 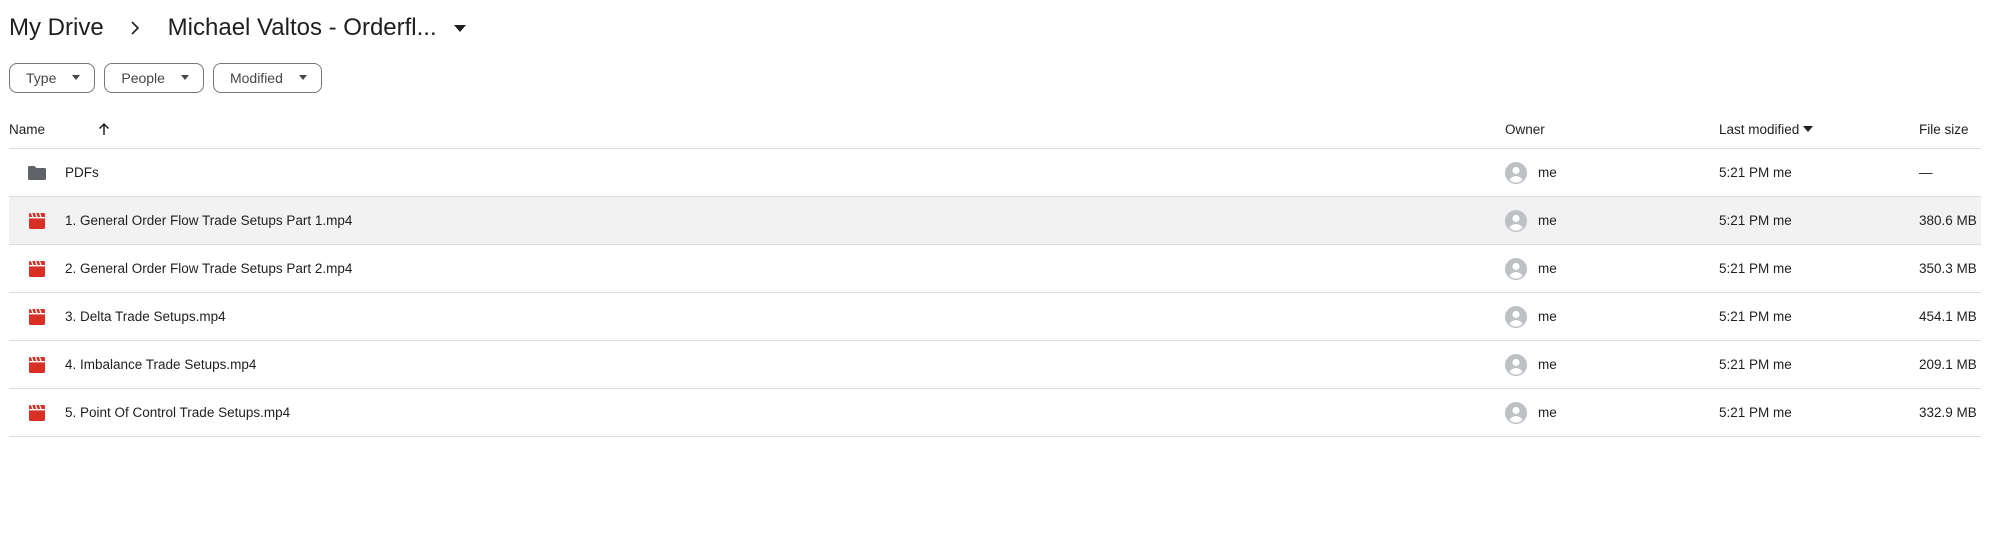 I want to click on file-size-column-header: File size, so click(x=1944, y=129).